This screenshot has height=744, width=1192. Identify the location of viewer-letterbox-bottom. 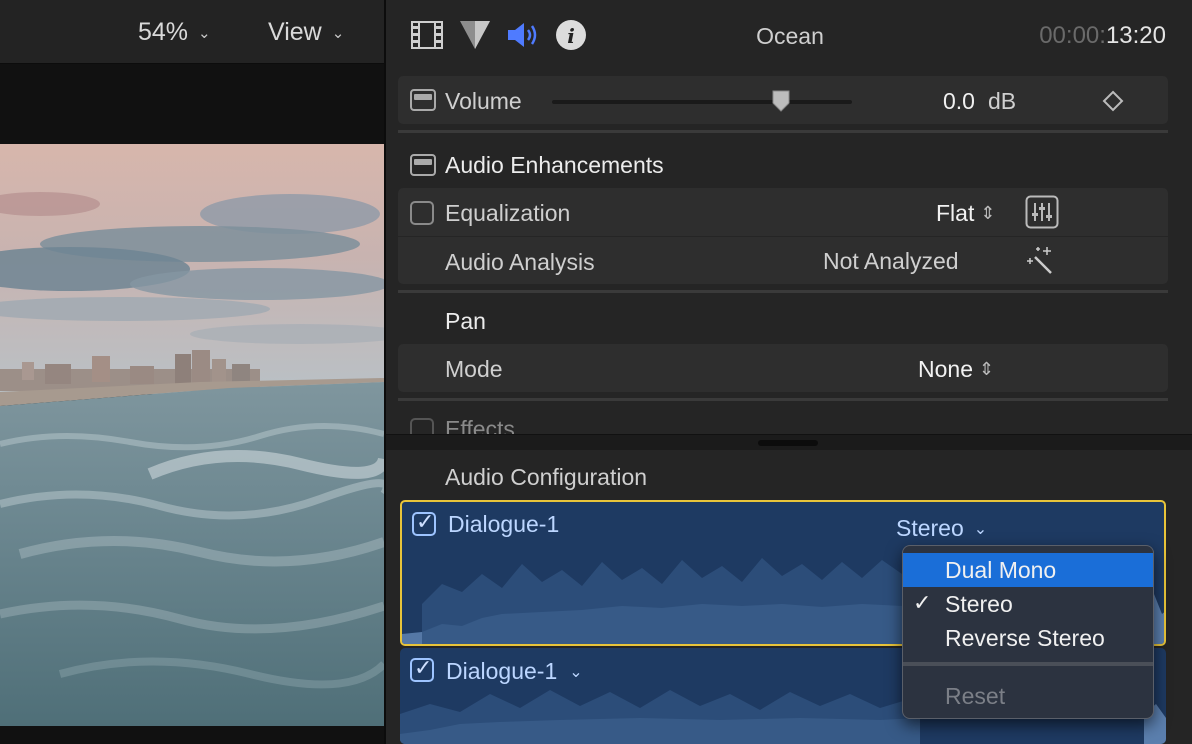
(192, 735).